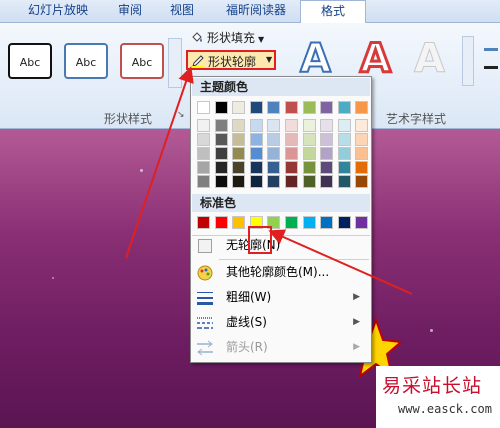 Image resolution: width=500 pixels, height=428 pixels. I want to click on watermark-url: www.easck.com, so click(445, 409).